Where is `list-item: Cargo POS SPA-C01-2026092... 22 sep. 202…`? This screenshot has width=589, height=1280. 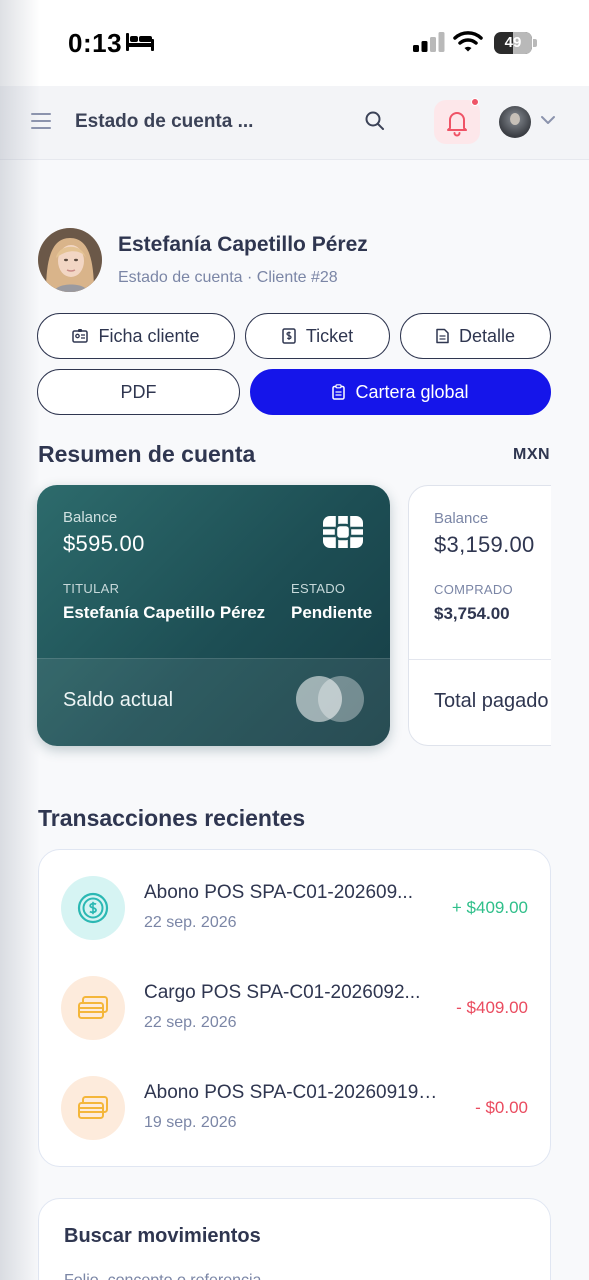 list-item: Cargo POS SPA-C01-2026092... 22 sep. 202… is located at coordinates (294, 1000).